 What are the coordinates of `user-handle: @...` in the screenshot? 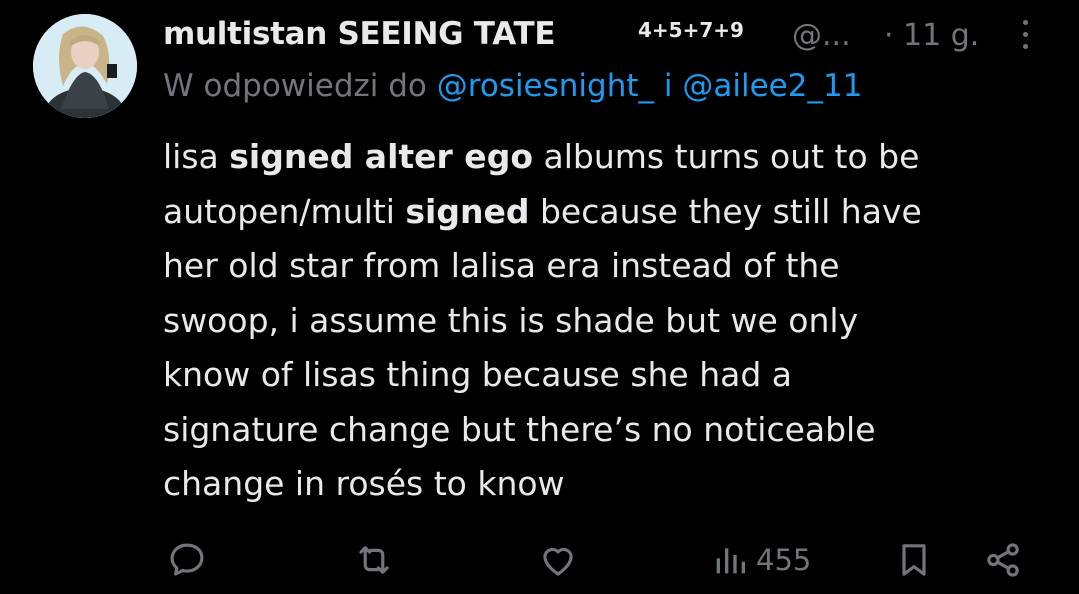 It's located at (821, 35).